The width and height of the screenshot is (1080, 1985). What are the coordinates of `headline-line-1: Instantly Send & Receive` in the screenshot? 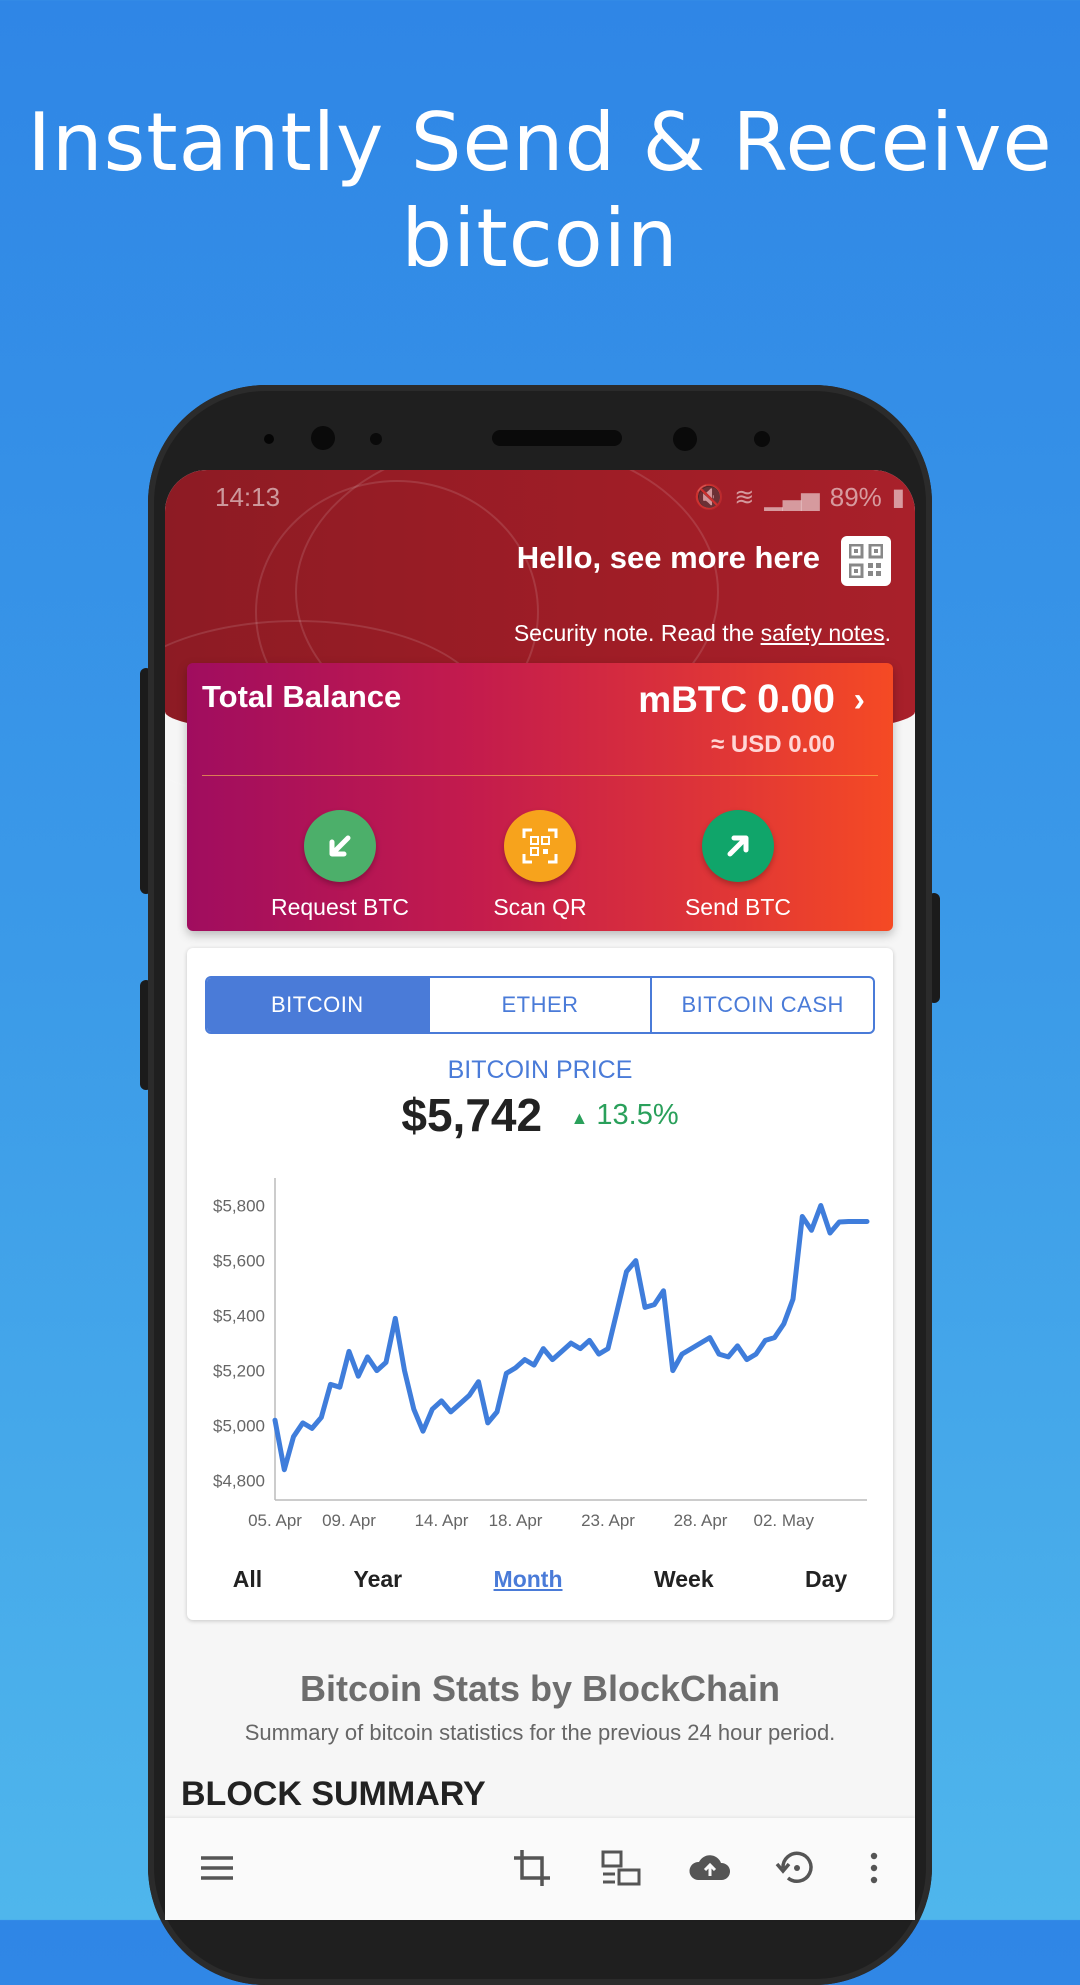 It's located at (540, 142).